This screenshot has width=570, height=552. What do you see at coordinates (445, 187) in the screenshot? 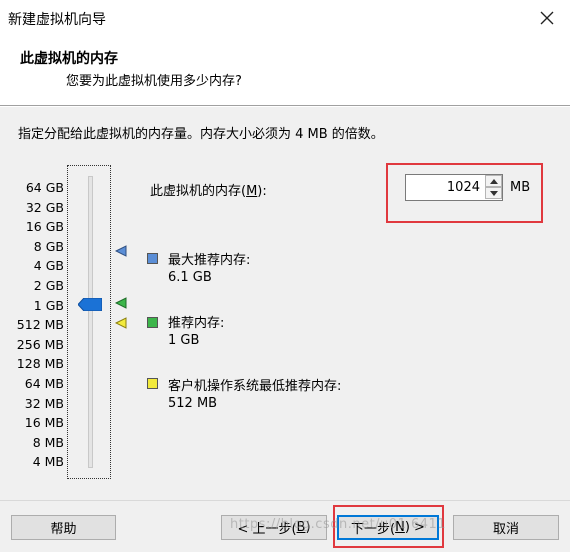
I see `memory-input: 1024` at bounding box center [445, 187].